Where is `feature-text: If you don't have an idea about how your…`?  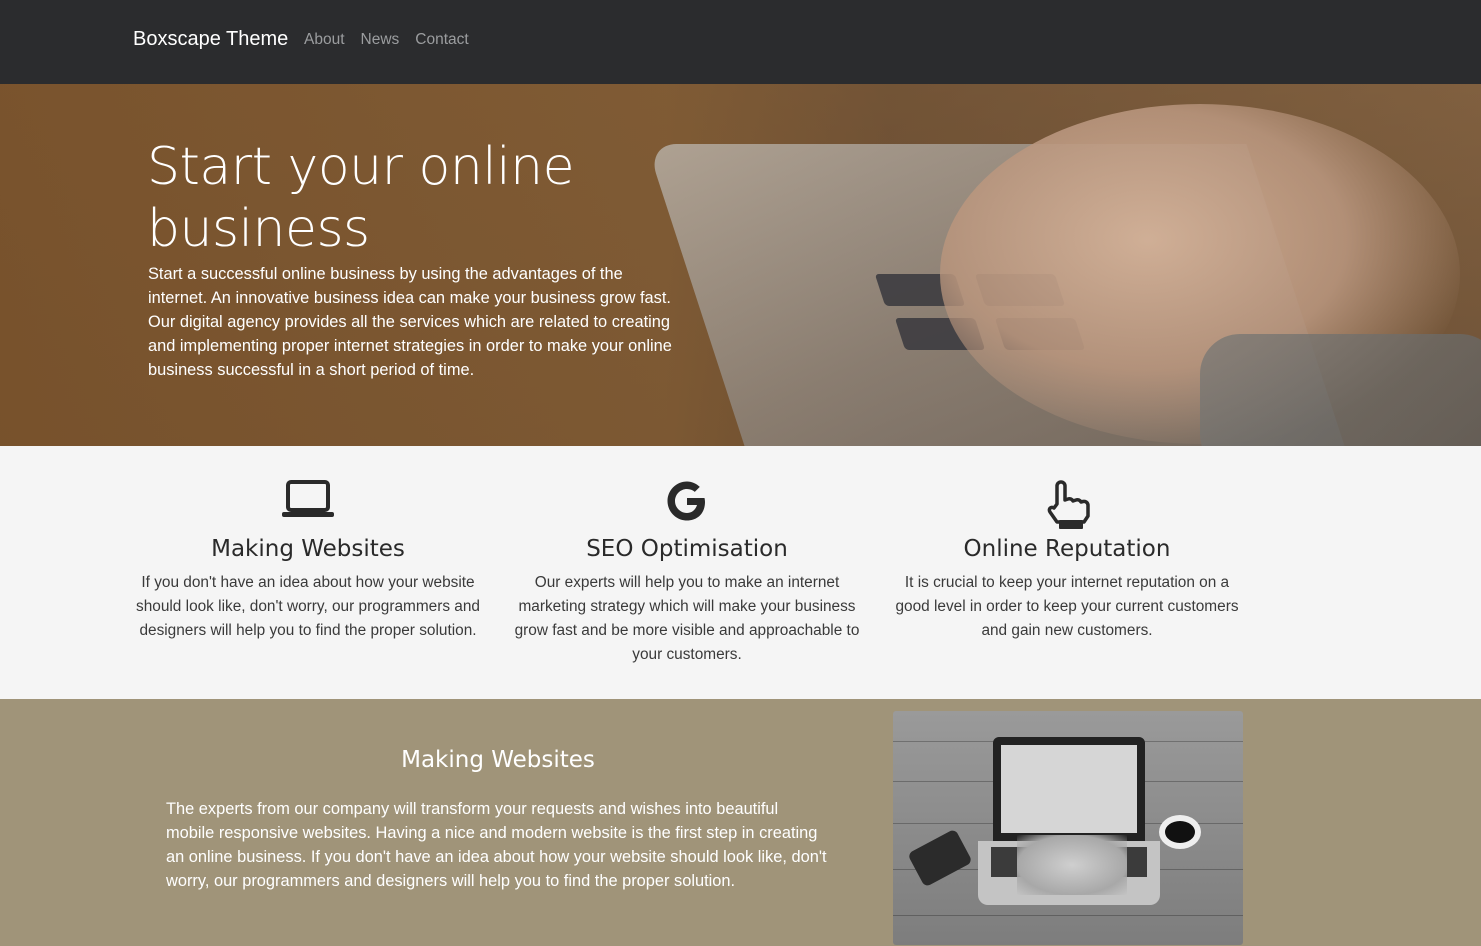
feature-text: If you don't have an idea about how your… is located at coordinates (308, 606).